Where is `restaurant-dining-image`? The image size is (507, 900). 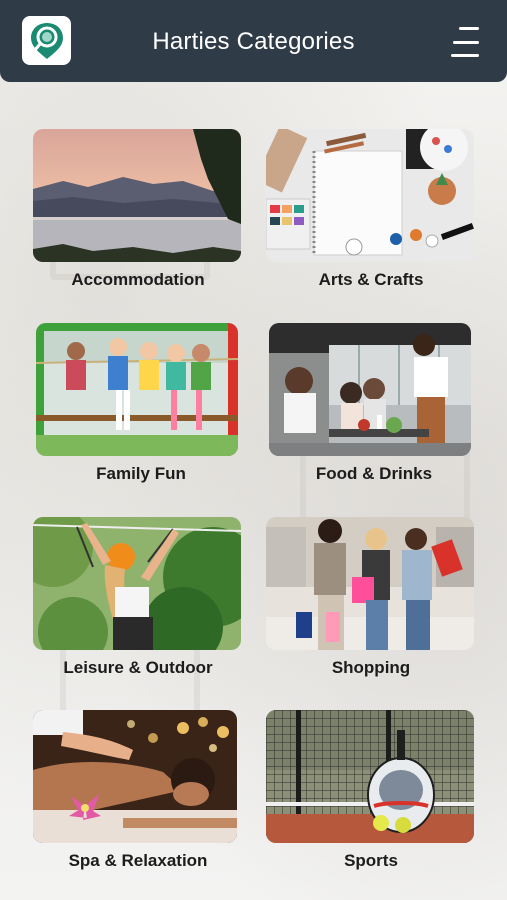
restaurant-dining-image is located at coordinates (370, 389).